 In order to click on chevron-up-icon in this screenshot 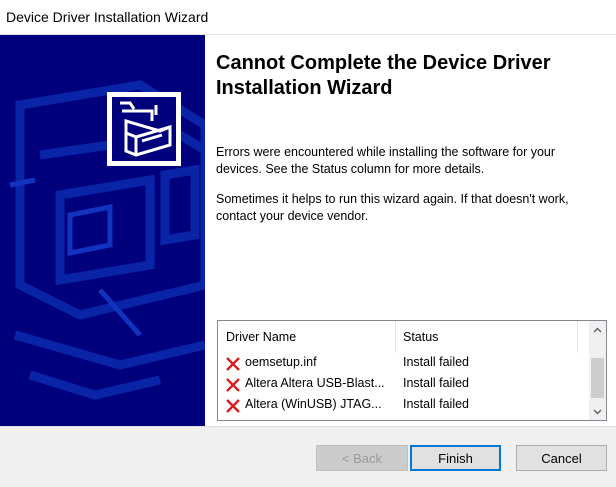, I will do `click(597, 329)`.